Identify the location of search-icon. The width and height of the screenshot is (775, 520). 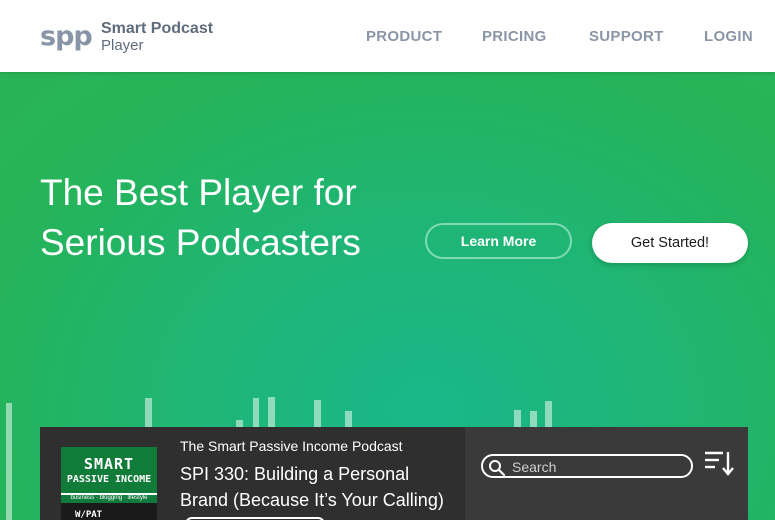
(497, 468).